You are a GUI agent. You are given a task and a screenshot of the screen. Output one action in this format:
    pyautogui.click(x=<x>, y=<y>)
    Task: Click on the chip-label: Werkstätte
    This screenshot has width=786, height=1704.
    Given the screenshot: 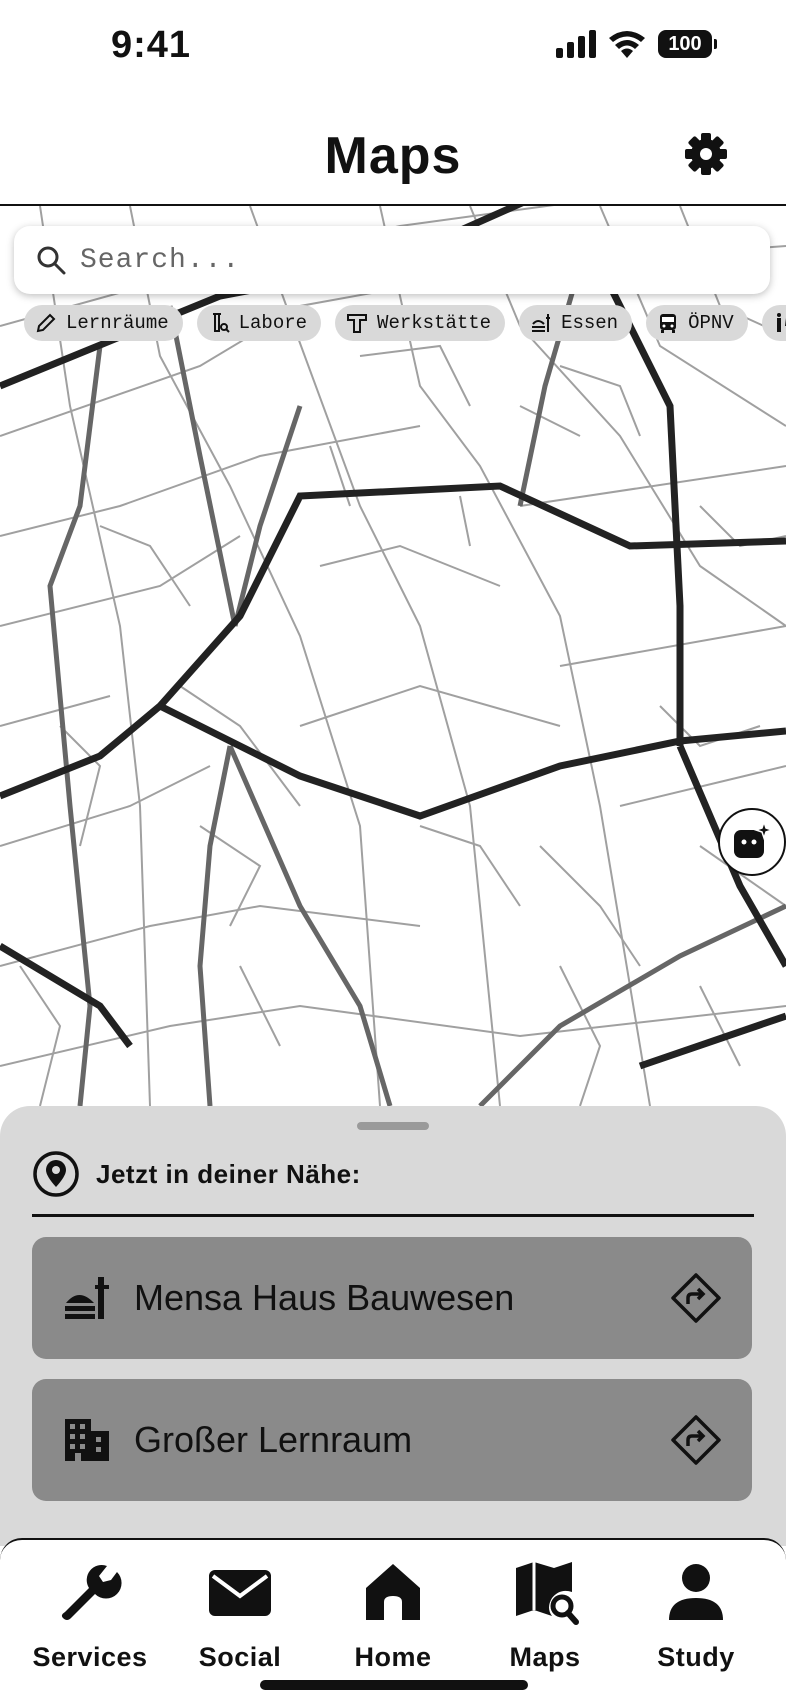 What is the action you would take?
    pyautogui.click(x=434, y=323)
    